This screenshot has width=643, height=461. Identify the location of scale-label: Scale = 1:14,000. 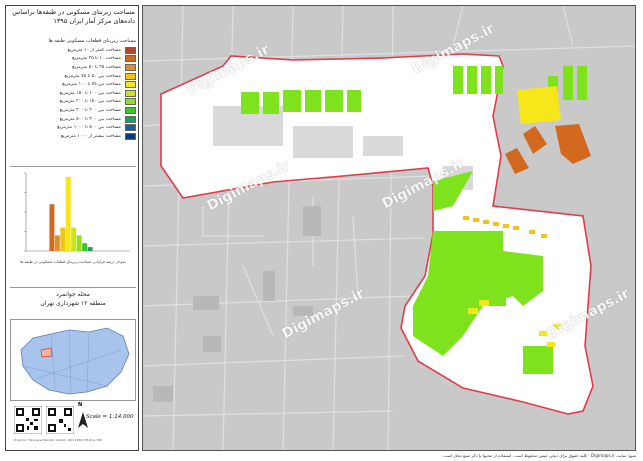
(110, 417).